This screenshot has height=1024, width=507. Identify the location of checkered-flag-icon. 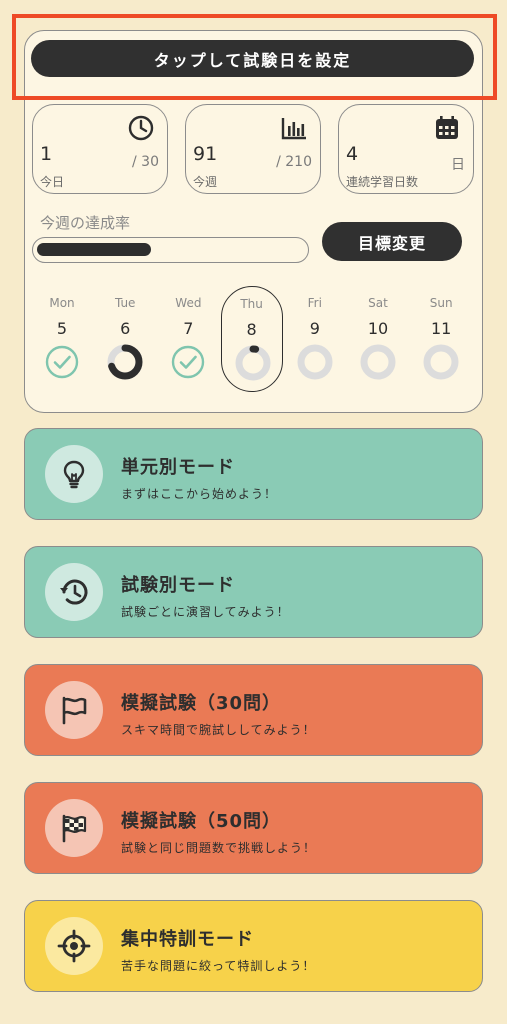
(74, 828).